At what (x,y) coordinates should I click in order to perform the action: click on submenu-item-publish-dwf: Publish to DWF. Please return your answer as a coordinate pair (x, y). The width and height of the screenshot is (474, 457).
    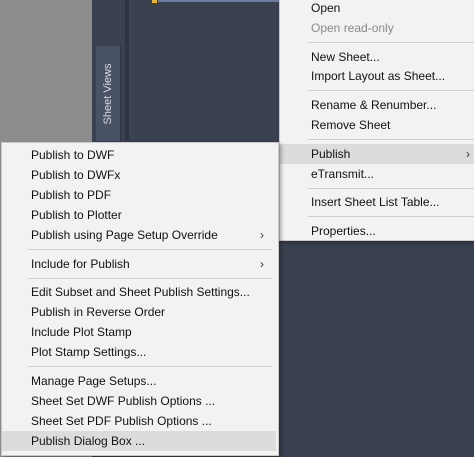
    Looking at the image, I should click on (139, 155).